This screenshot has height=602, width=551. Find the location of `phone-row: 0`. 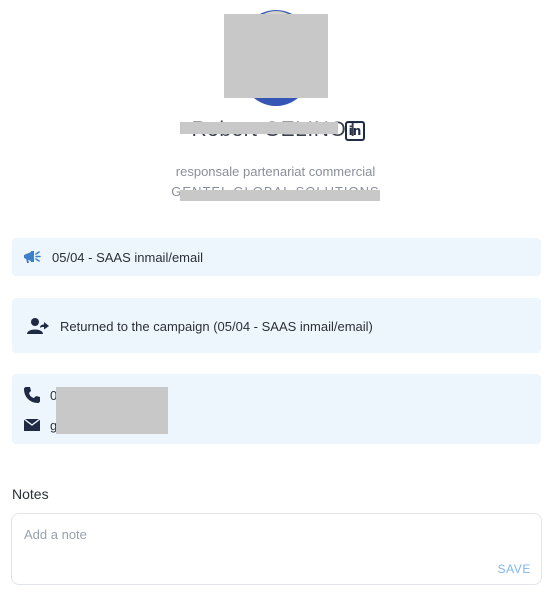

phone-row: 0 is located at coordinates (39, 395).